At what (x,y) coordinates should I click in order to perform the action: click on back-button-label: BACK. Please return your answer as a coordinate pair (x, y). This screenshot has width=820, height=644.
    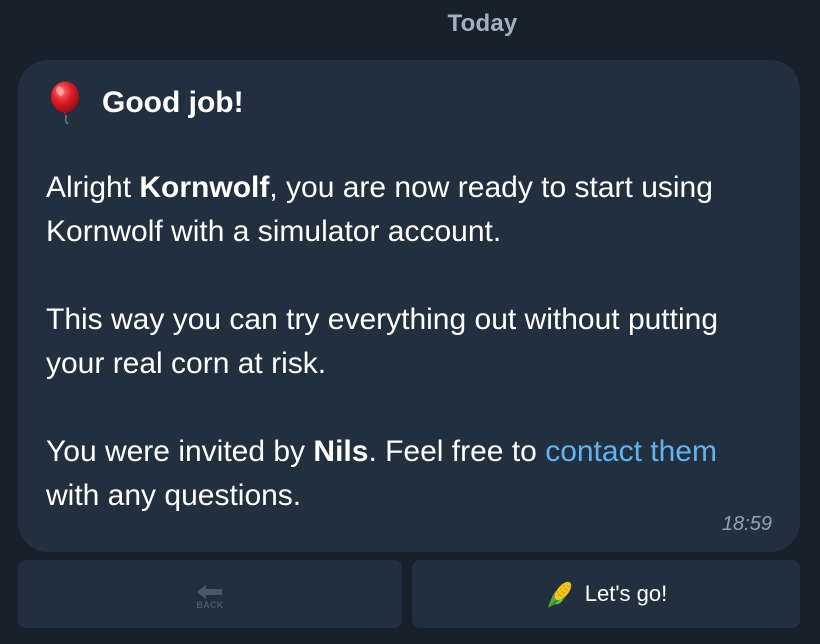
    Looking at the image, I should click on (210, 605).